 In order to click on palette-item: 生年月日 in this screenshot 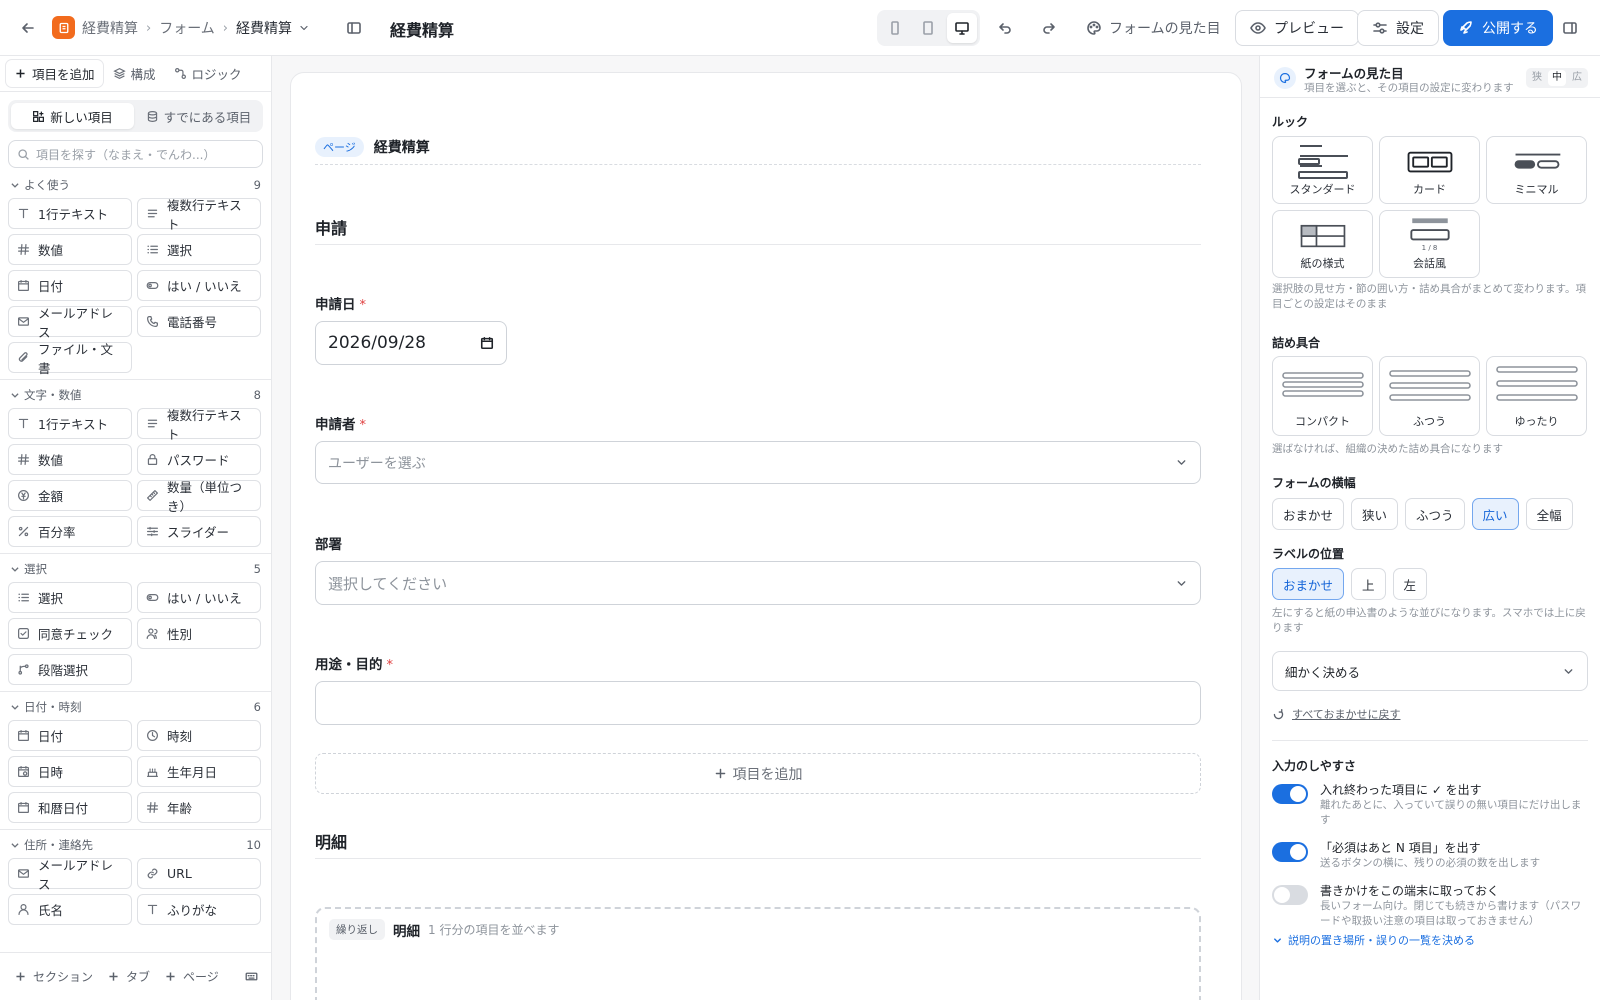, I will do `click(199, 771)`.